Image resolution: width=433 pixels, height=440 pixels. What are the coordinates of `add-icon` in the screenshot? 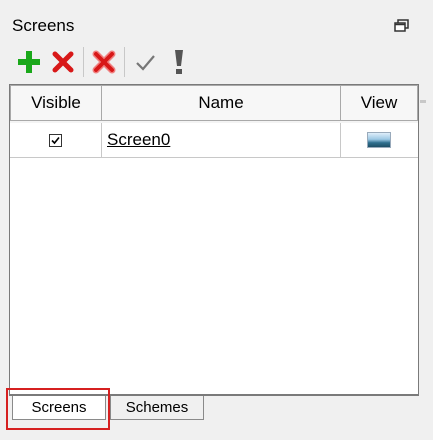 It's located at (29, 62).